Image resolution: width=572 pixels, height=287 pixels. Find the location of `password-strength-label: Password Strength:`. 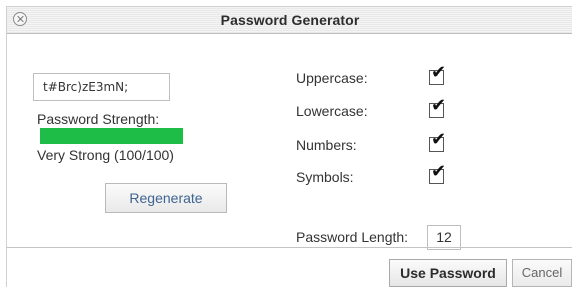

password-strength-label: Password Strength: is located at coordinates (98, 119).